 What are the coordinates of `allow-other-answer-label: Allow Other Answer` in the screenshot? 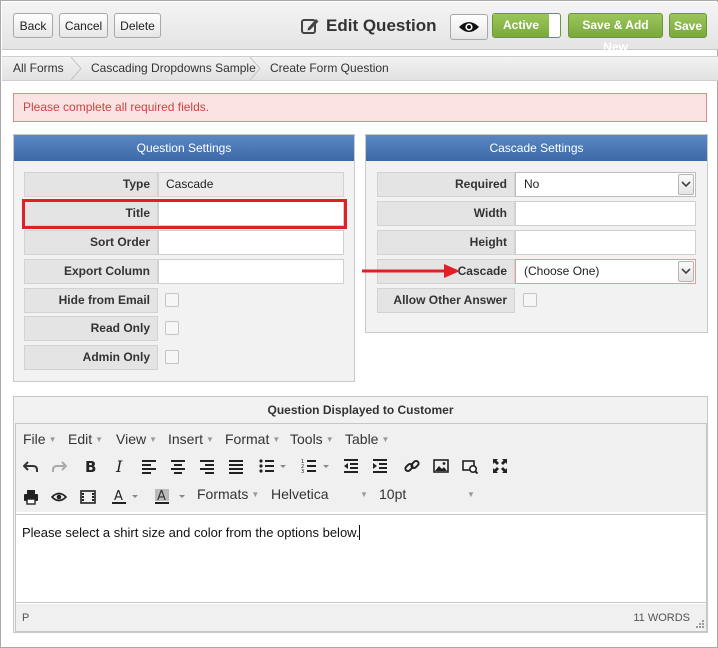 It's located at (446, 300).